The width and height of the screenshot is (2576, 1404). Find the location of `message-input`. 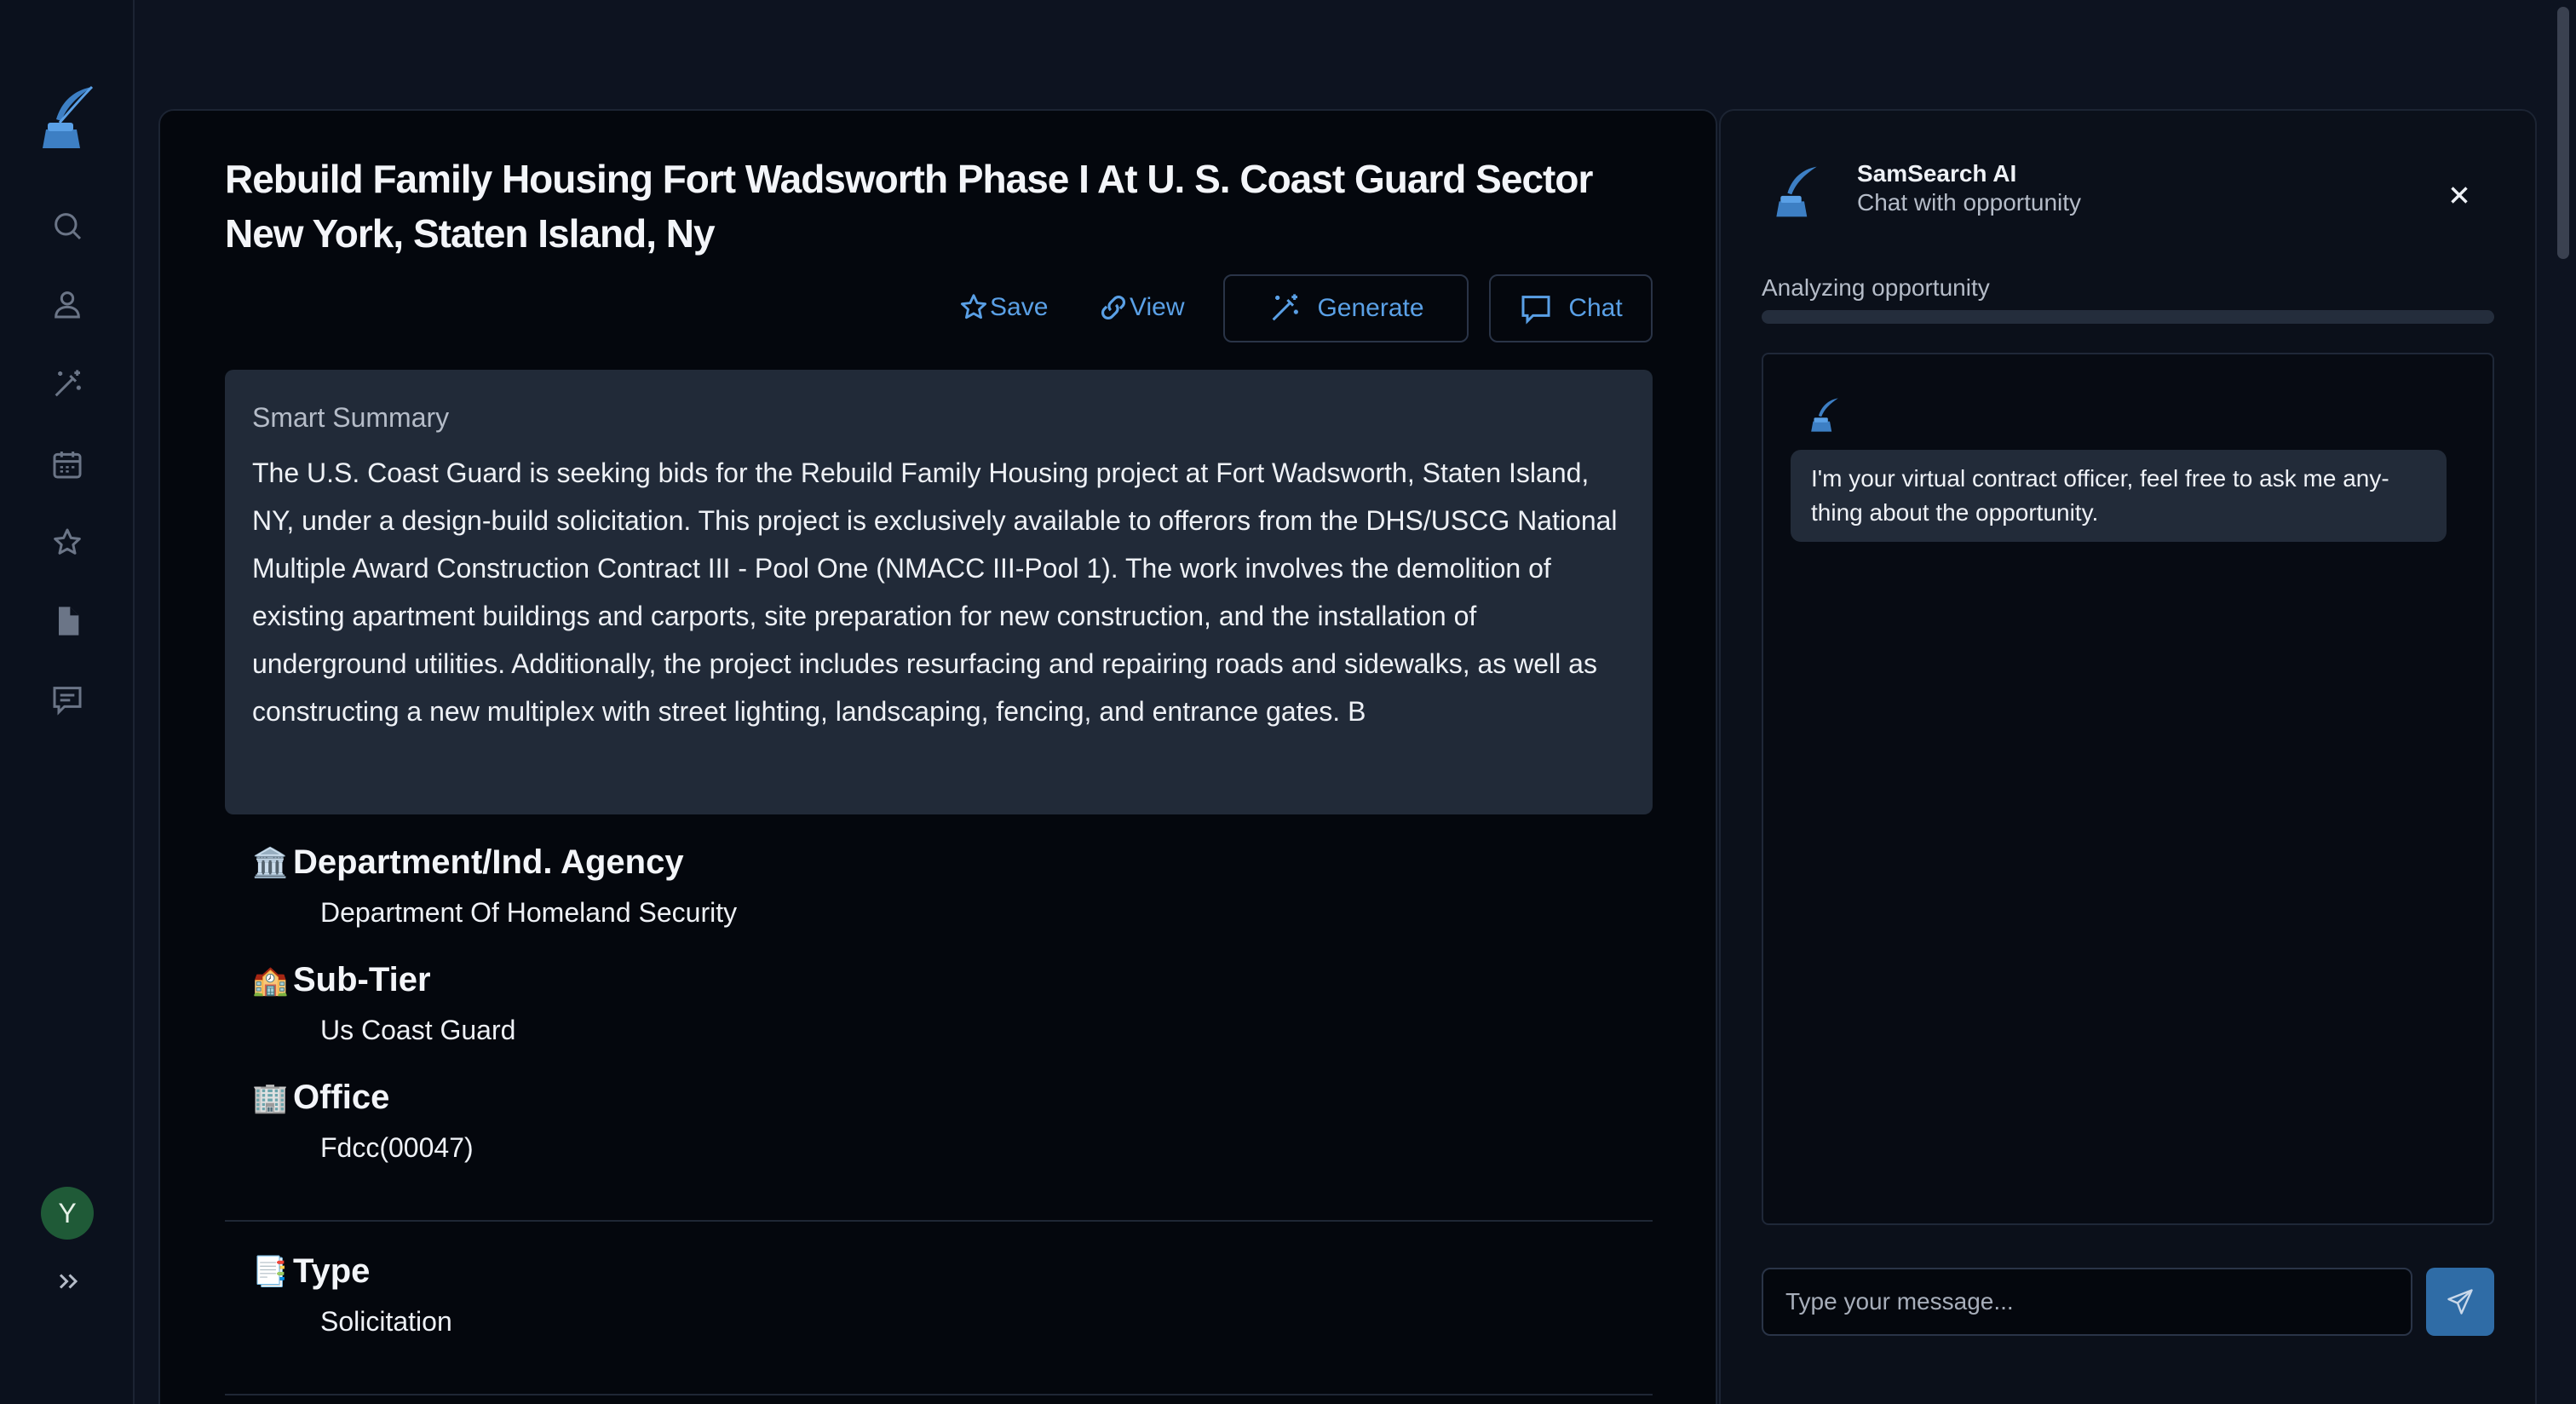

message-input is located at coordinates (2087, 1302).